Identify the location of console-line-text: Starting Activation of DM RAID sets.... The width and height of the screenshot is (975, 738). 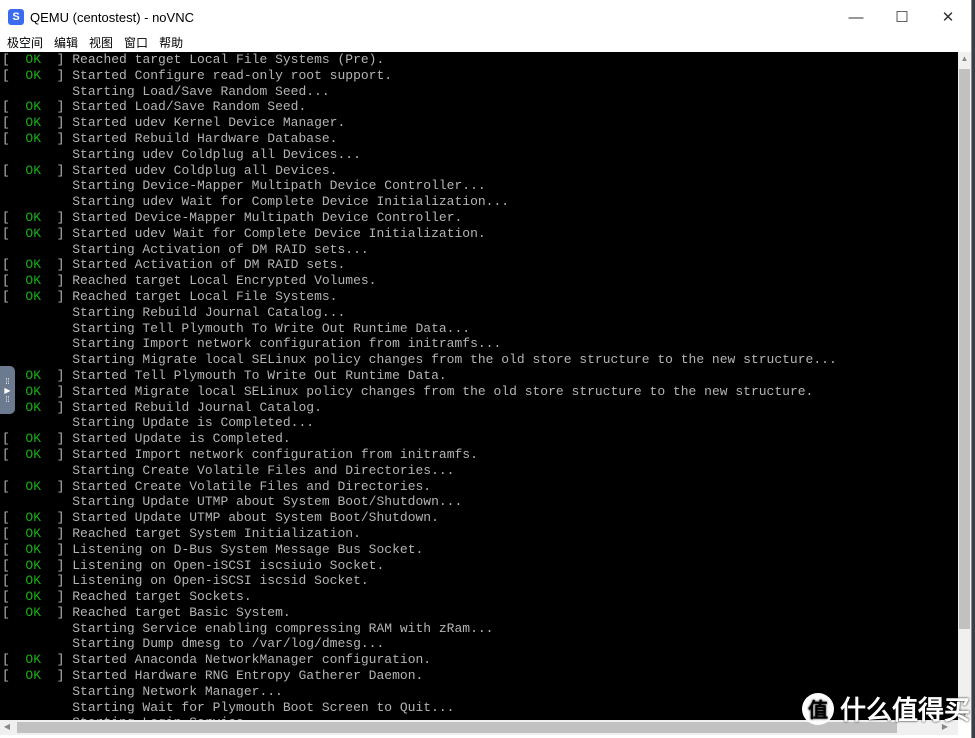
(220, 249).